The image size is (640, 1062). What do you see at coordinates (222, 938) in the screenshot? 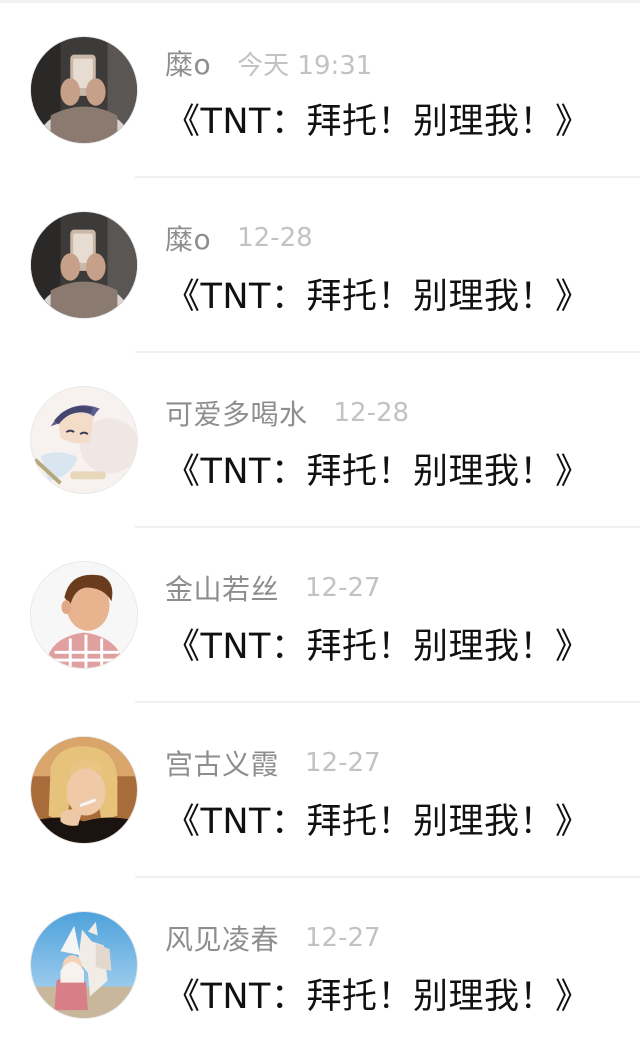
I see `username: 风见凌春` at bounding box center [222, 938].